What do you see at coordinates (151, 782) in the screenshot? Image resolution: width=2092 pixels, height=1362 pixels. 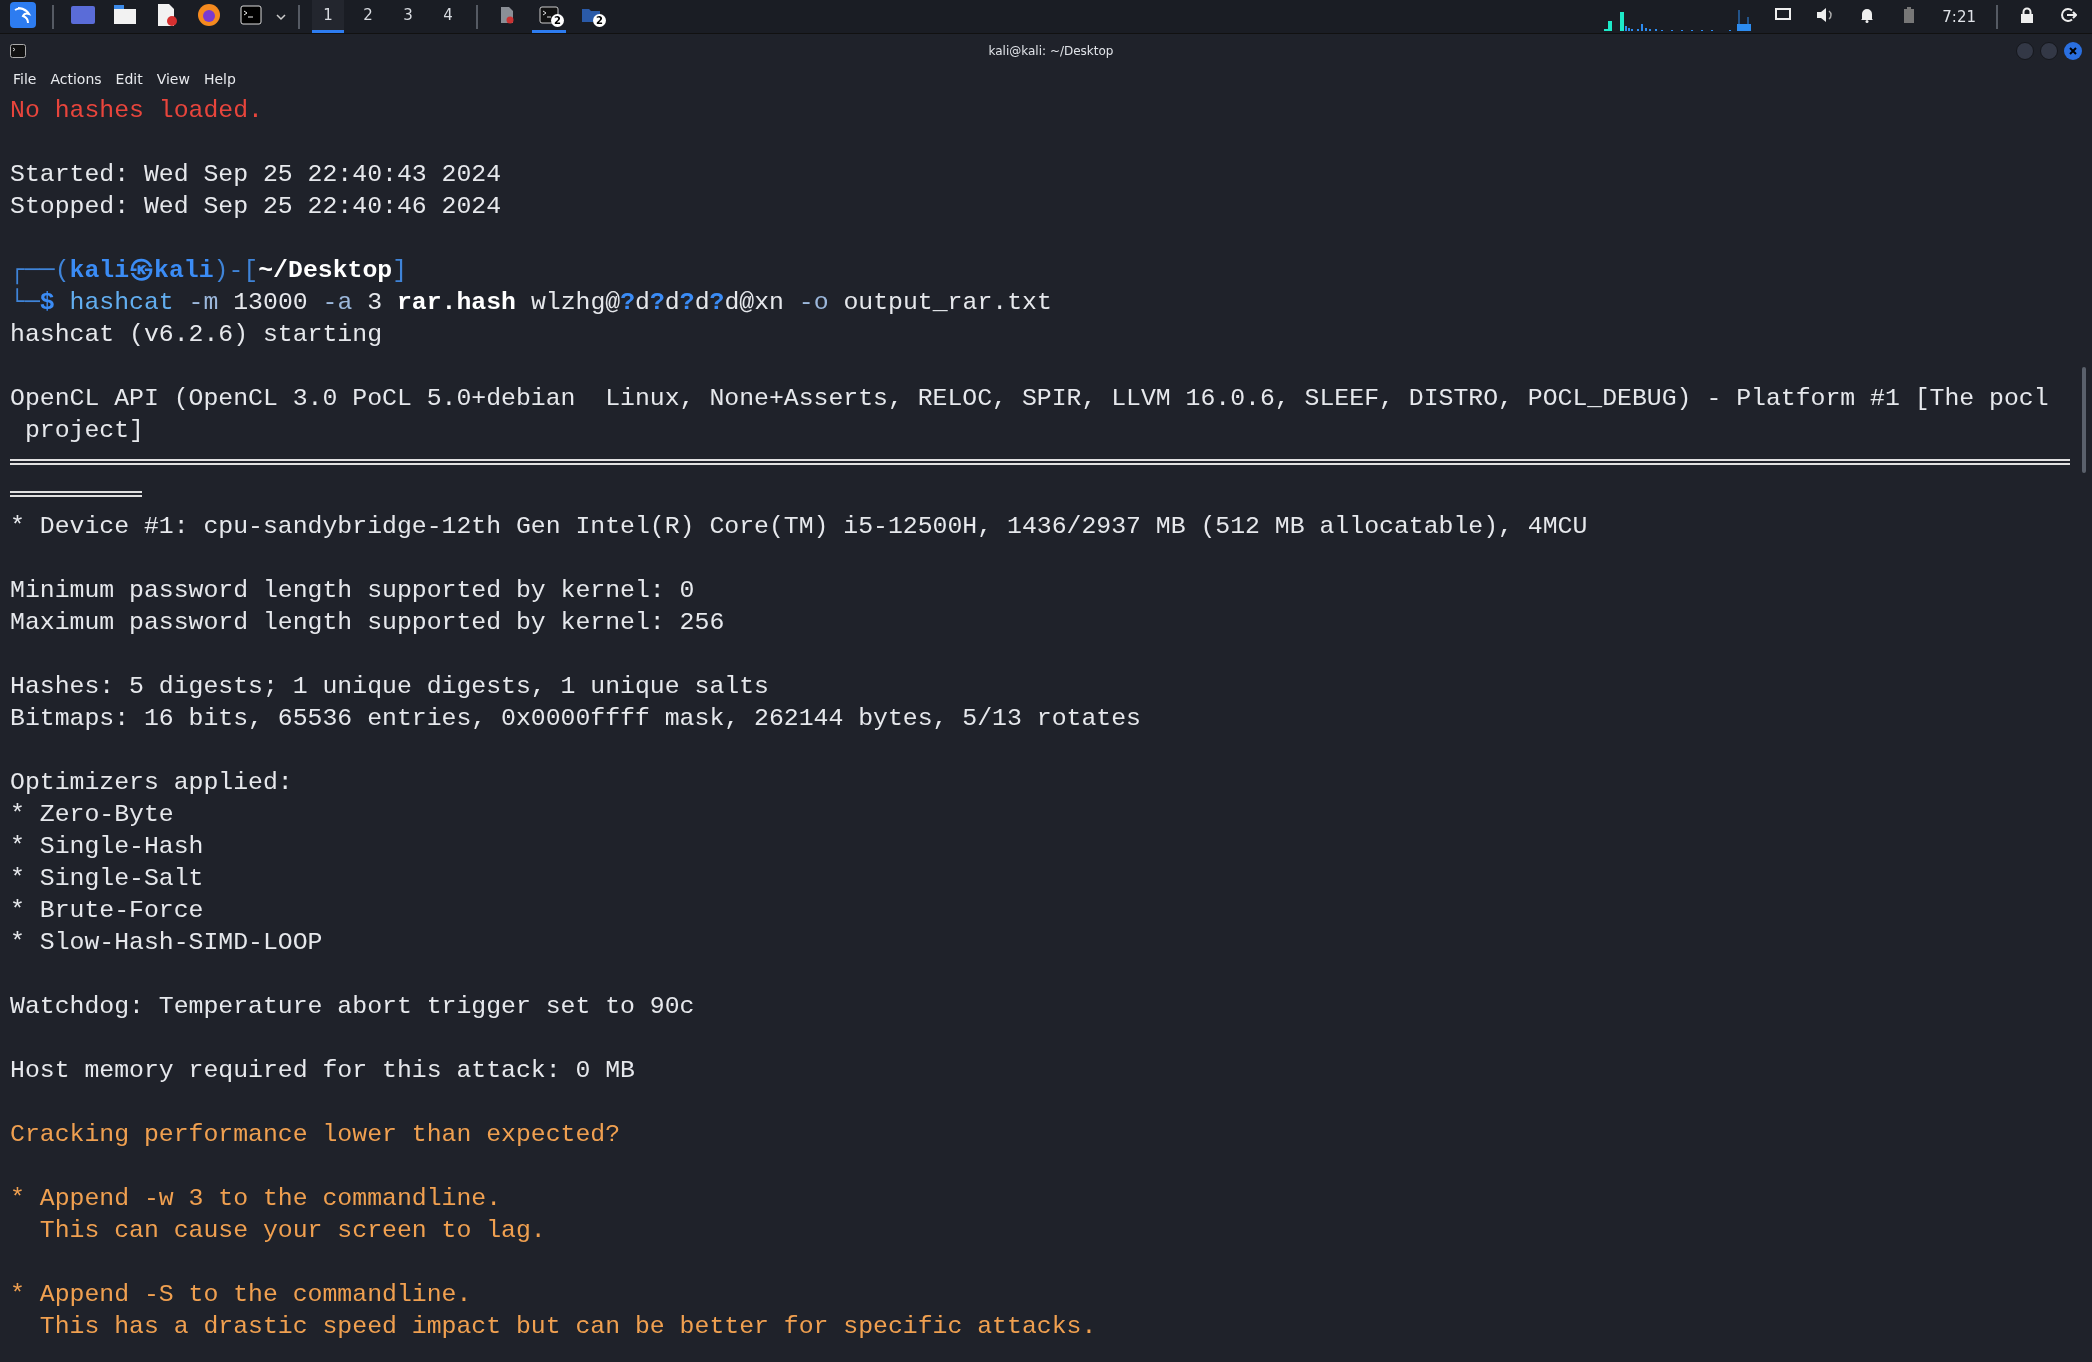 I see `terminal-line: Optimizers applied:` at bounding box center [151, 782].